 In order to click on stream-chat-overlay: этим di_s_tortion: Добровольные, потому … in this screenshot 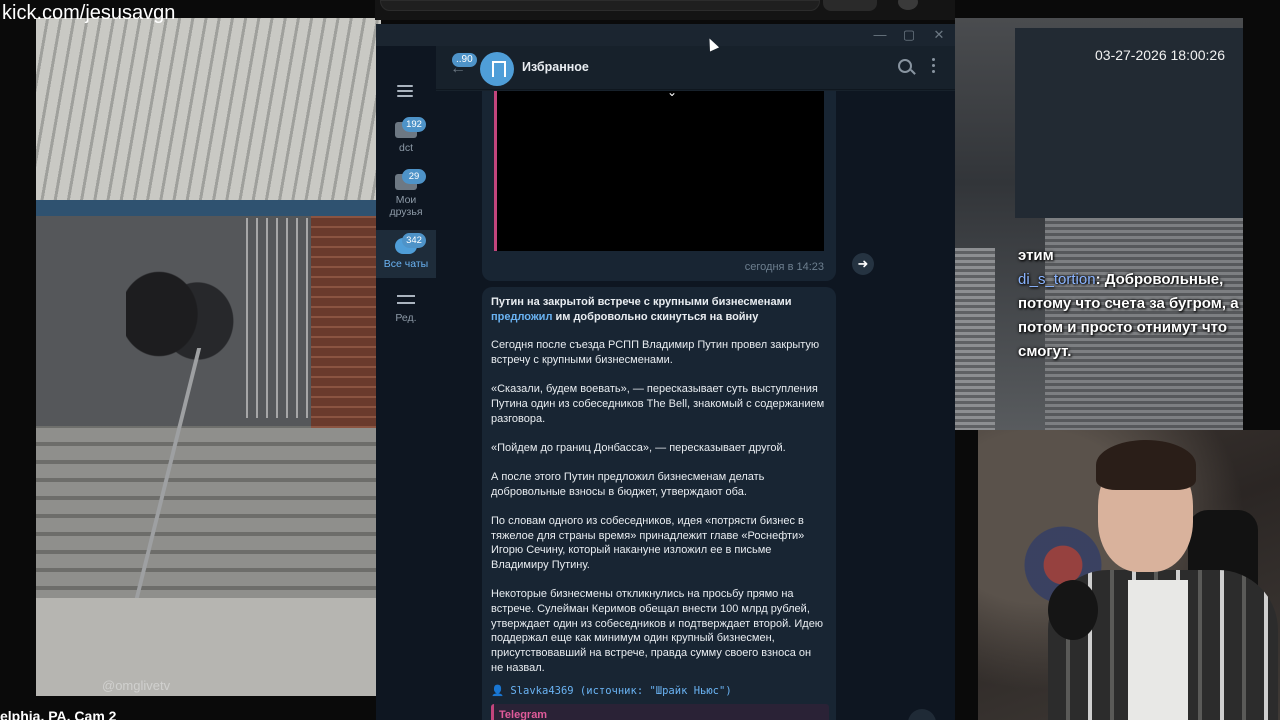, I will do `click(1149, 304)`.